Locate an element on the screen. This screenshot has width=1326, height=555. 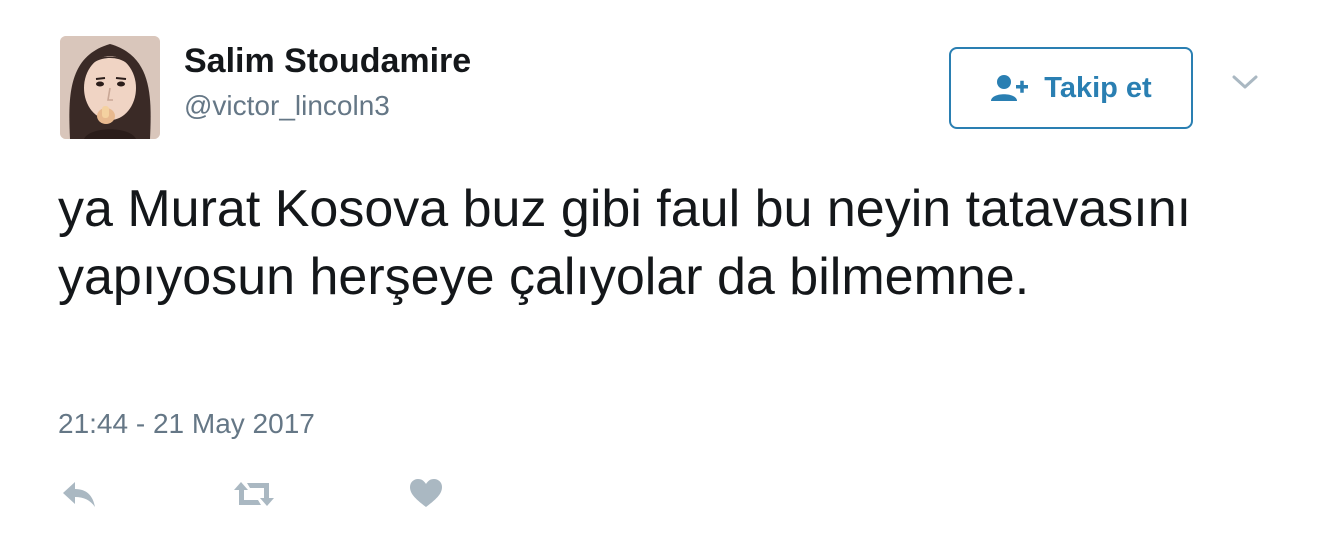
reply-button is located at coordinates (79, 494).